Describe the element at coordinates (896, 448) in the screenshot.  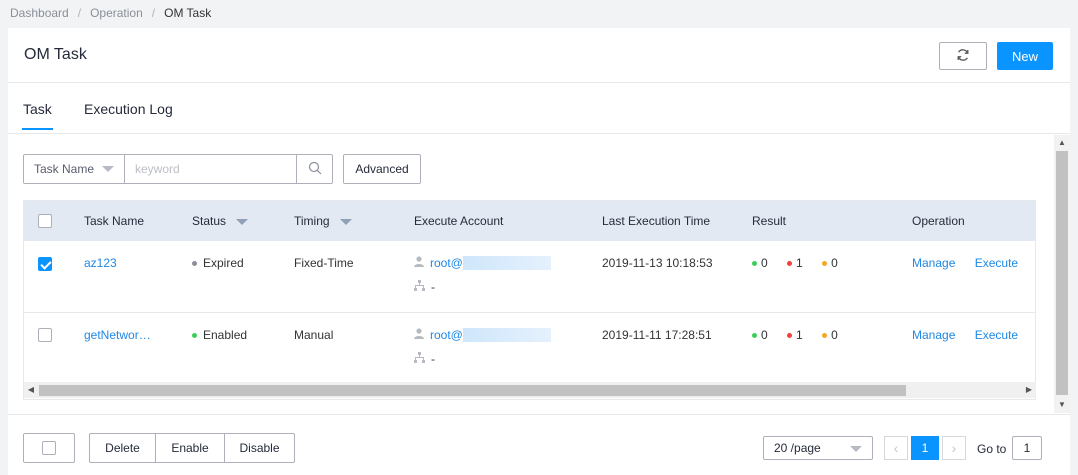
I see `prev-page-button: ‹` at that location.